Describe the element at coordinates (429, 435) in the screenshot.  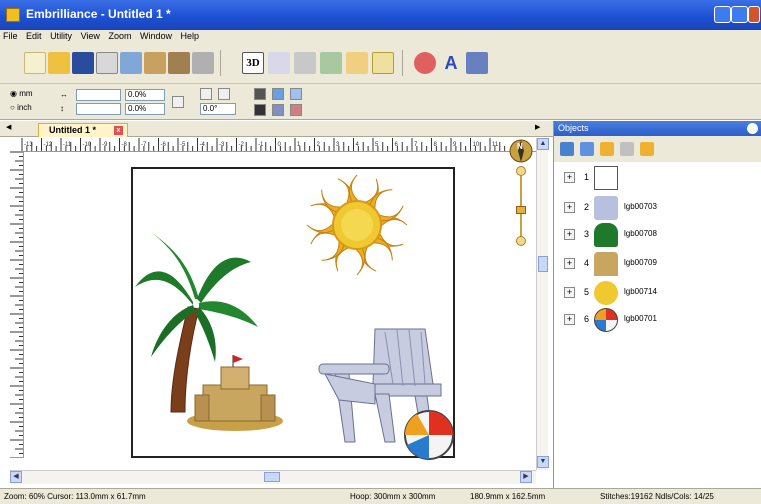
I see `beach-ball-design` at that location.